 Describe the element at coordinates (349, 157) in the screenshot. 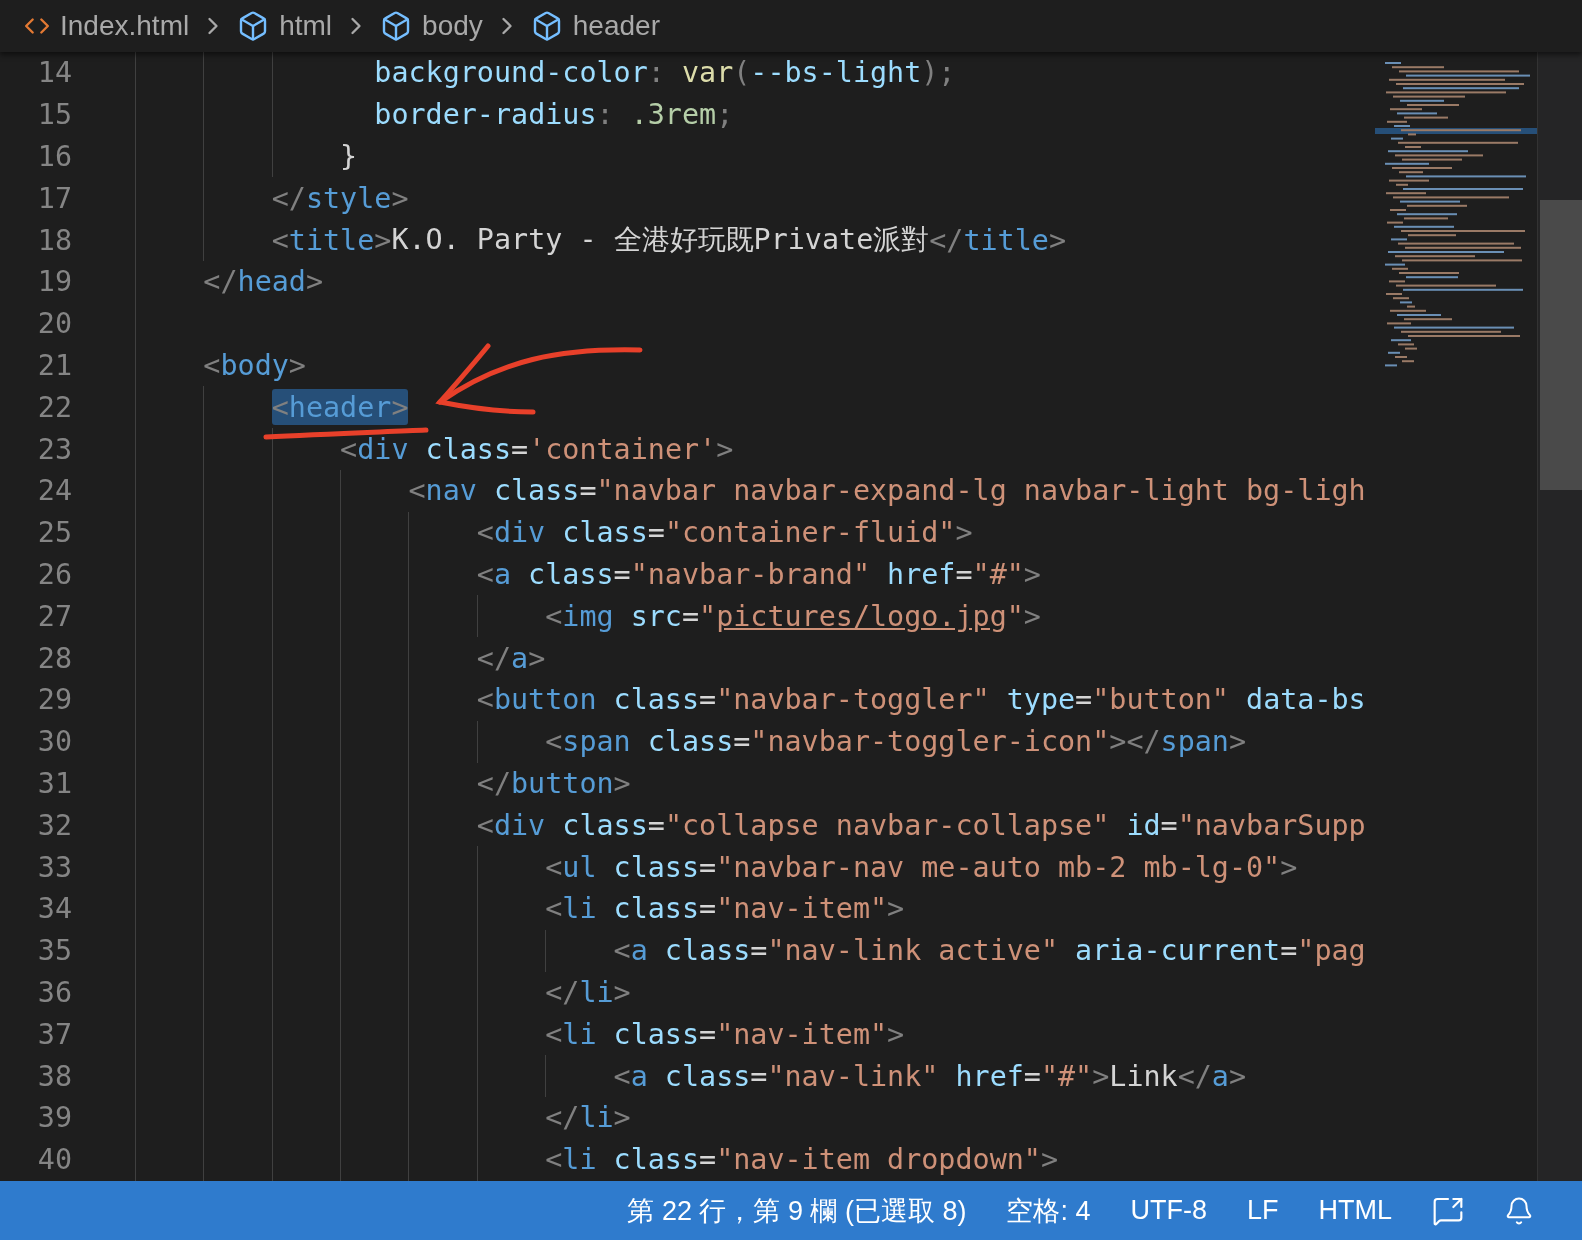

I see `code-line: }` at that location.